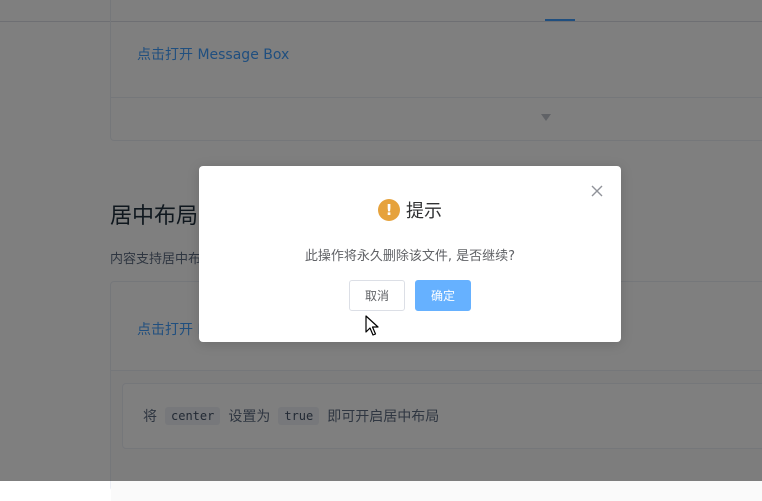 This screenshot has height=501, width=762. I want to click on dialog-message: 此操作将永久删除该文件, 是否继续?, so click(410, 256).